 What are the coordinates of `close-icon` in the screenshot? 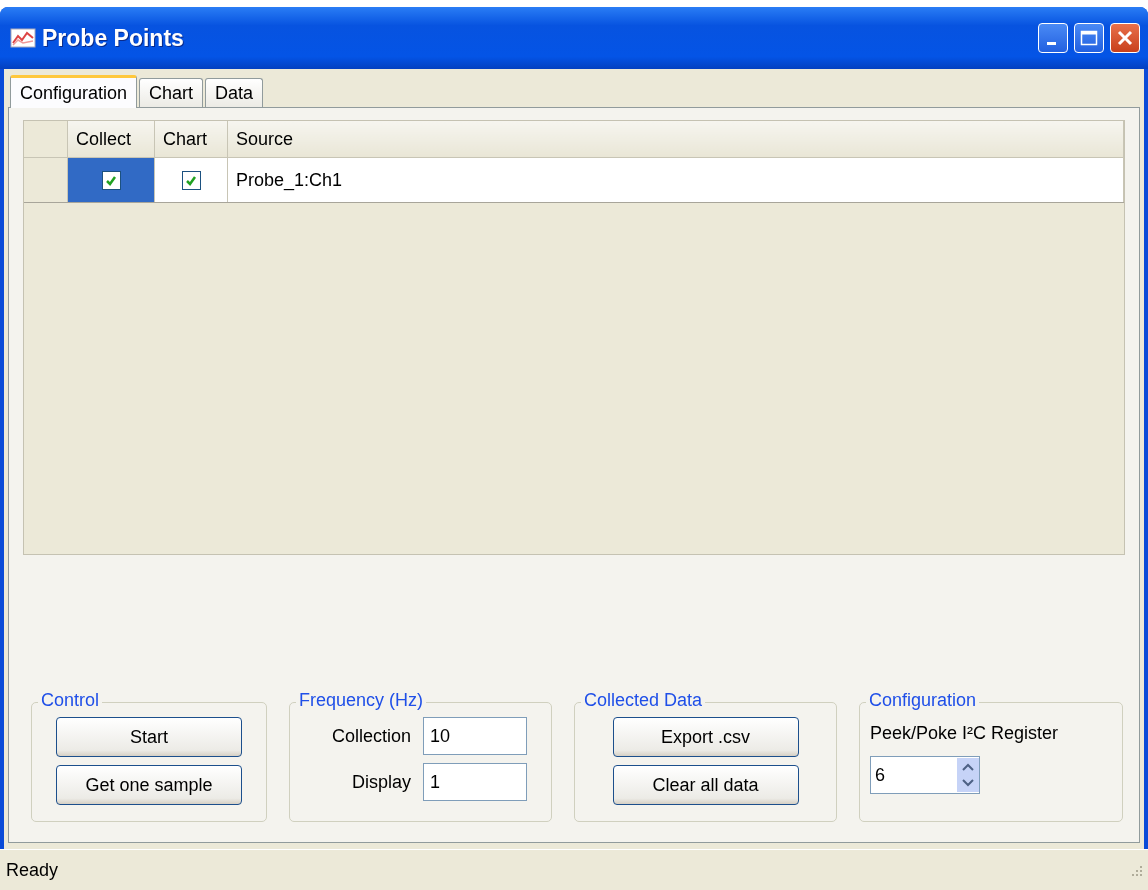 It's located at (1125, 38).